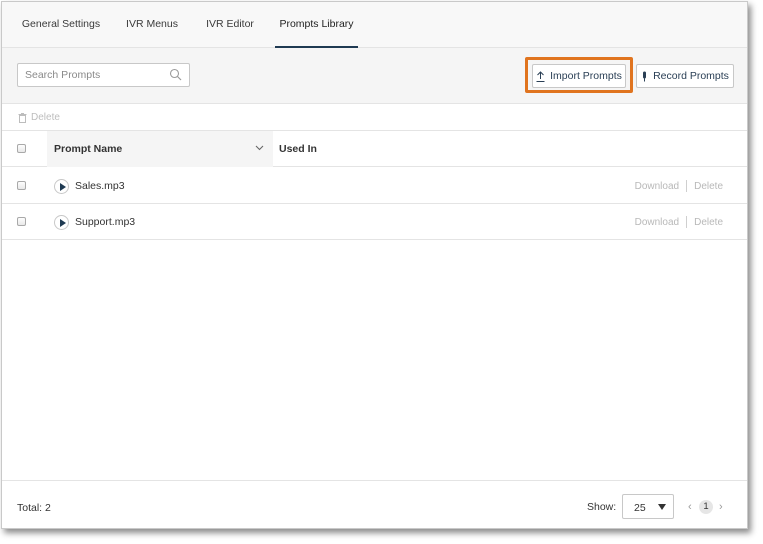  I want to click on import-prompts-label: Import Prompts, so click(586, 76).